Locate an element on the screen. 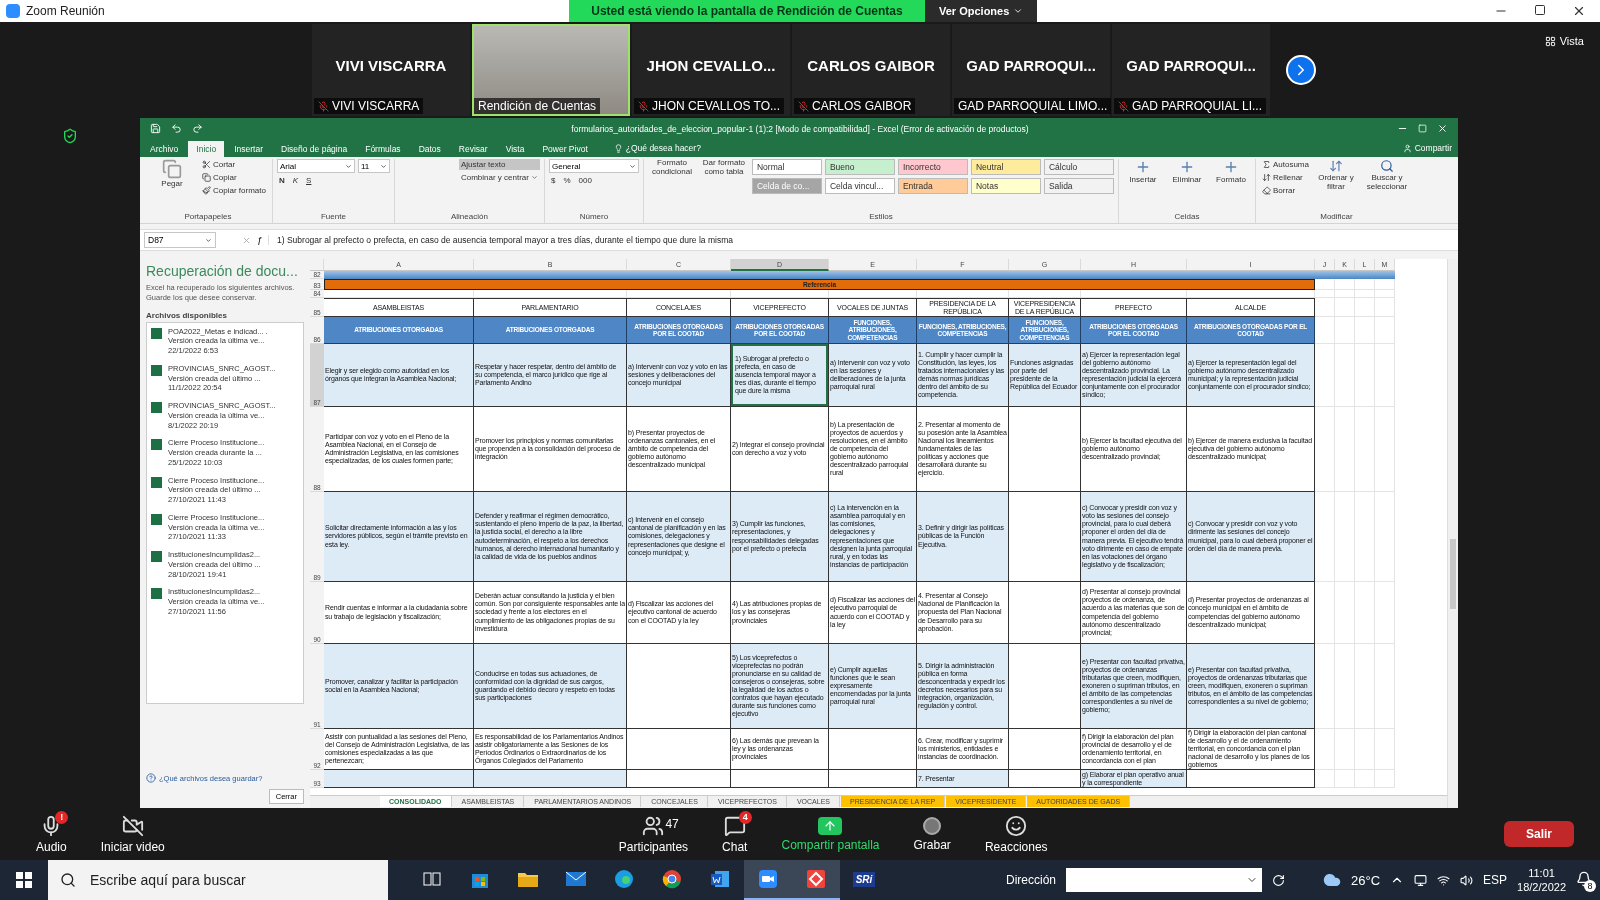 Image resolution: width=1600 pixels, height=900 pixels. merge-center-button: Combinar y centrar is located at coordinates (499, 177).